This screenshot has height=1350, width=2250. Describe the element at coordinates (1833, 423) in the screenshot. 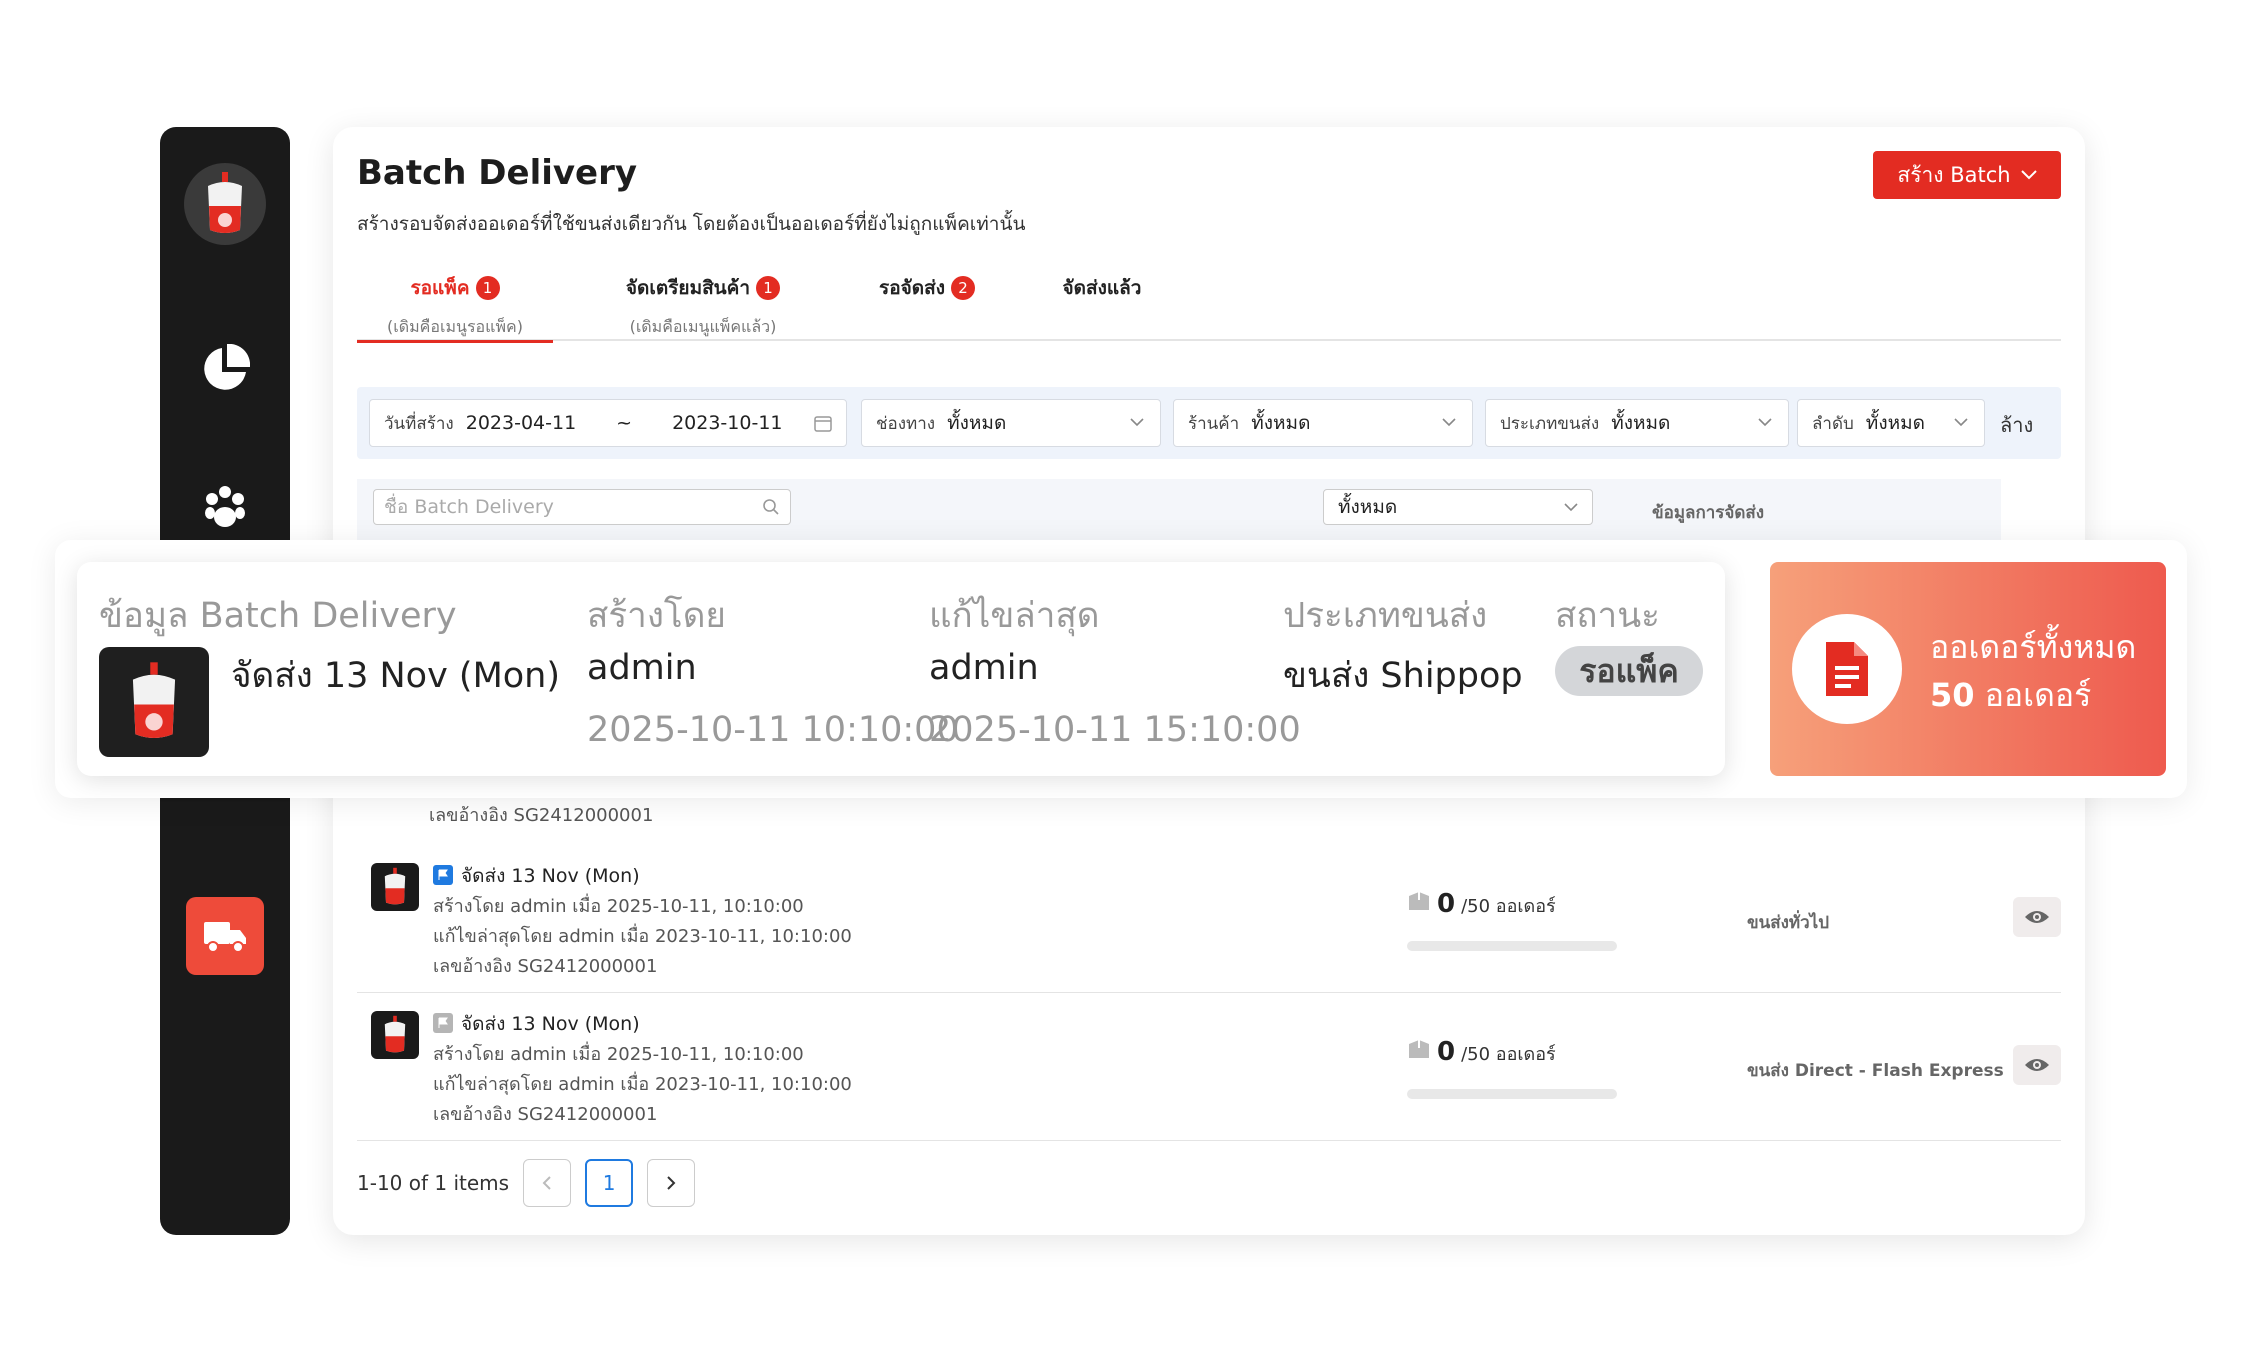

I see `sort-label: ลำดับ` at that location.